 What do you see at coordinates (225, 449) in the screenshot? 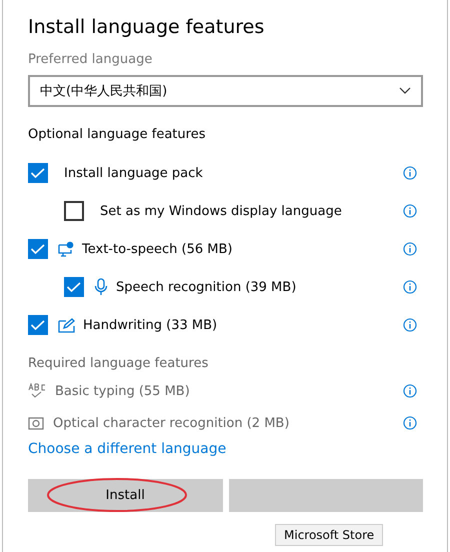
I see `choose-language-link: Choose a different language` at bounding box center [225, 449].